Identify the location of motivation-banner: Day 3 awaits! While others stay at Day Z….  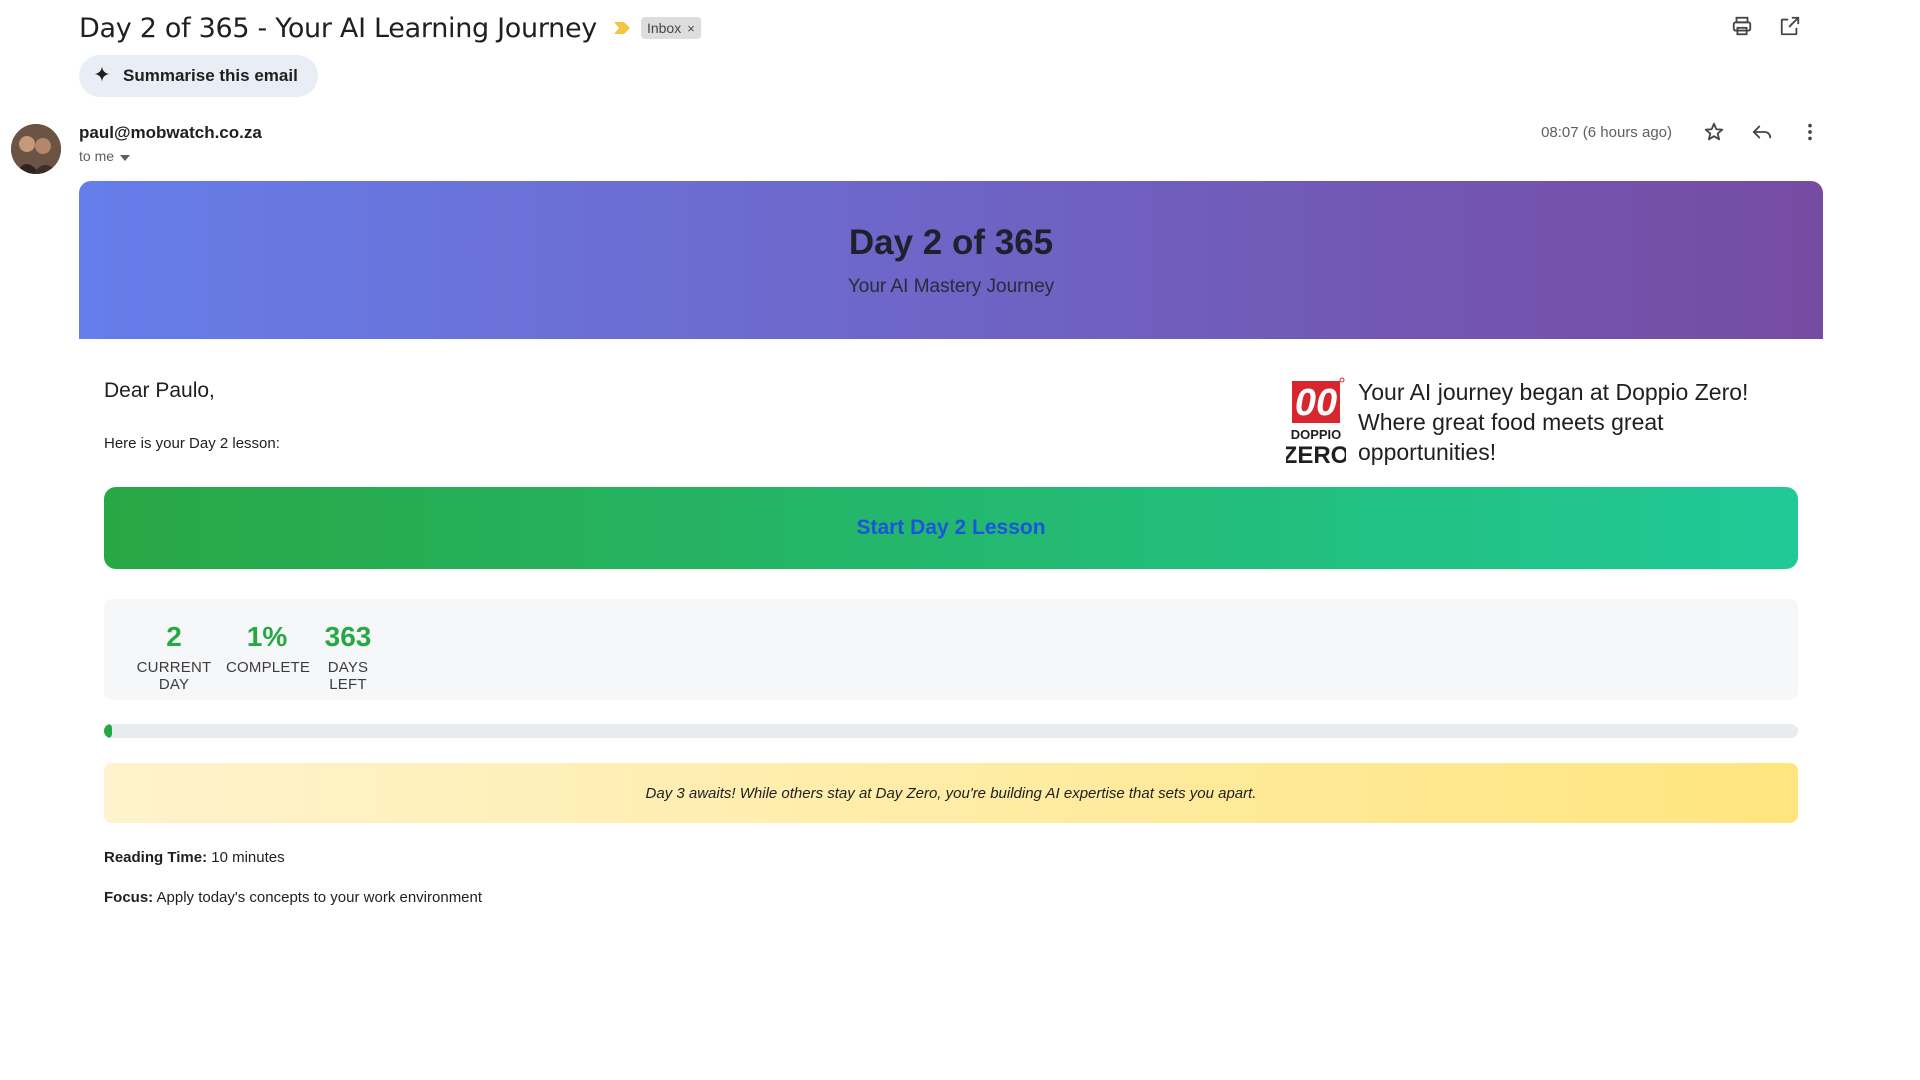
(951, 793).